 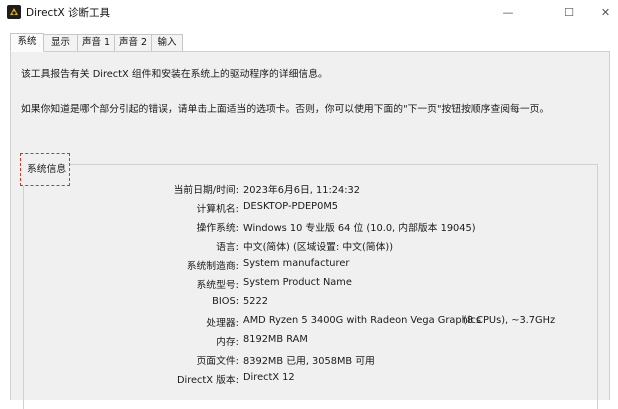 I want to click on info-row-computer-name: 计算机名: DESKTOP-PDEP0M5, so click(x=311, y=208).